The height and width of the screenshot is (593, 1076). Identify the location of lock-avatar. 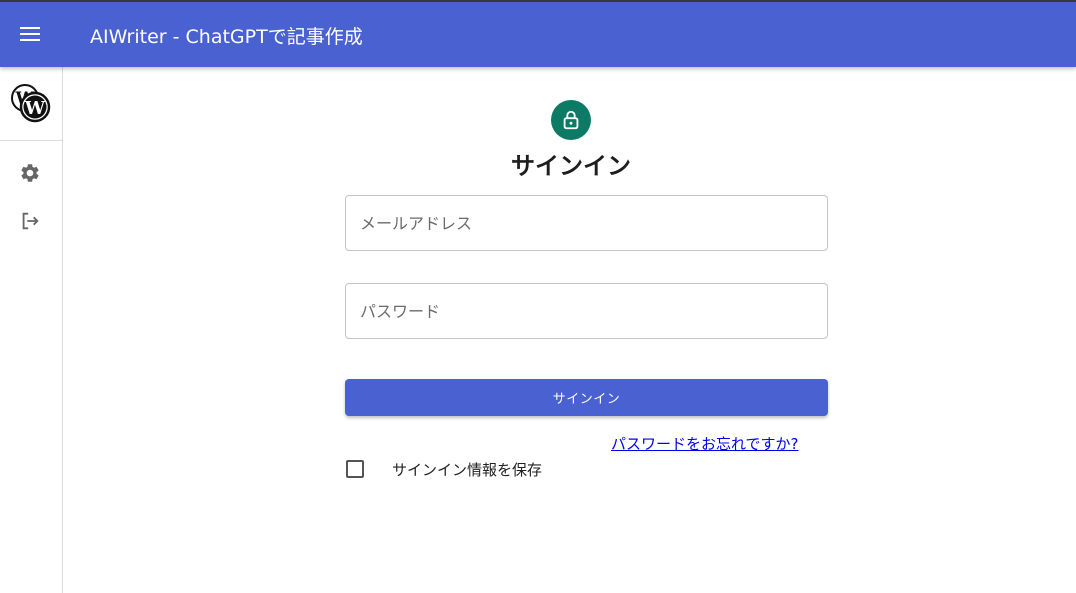
(571, 120).